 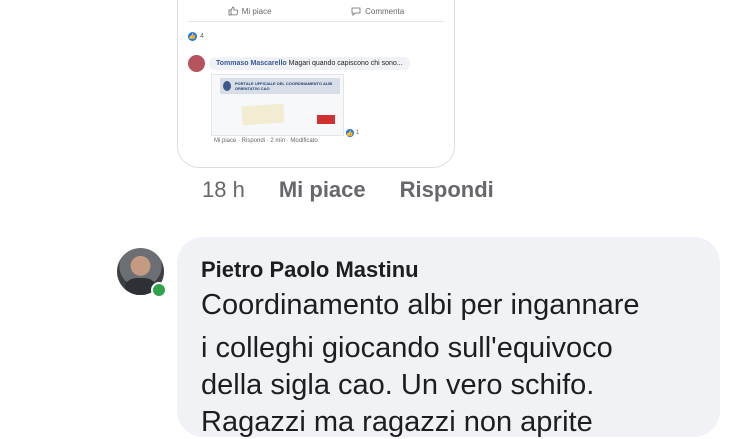 I want to click on comment-author: Pietro Paolo Mastinu, so click(x=310, y=270).